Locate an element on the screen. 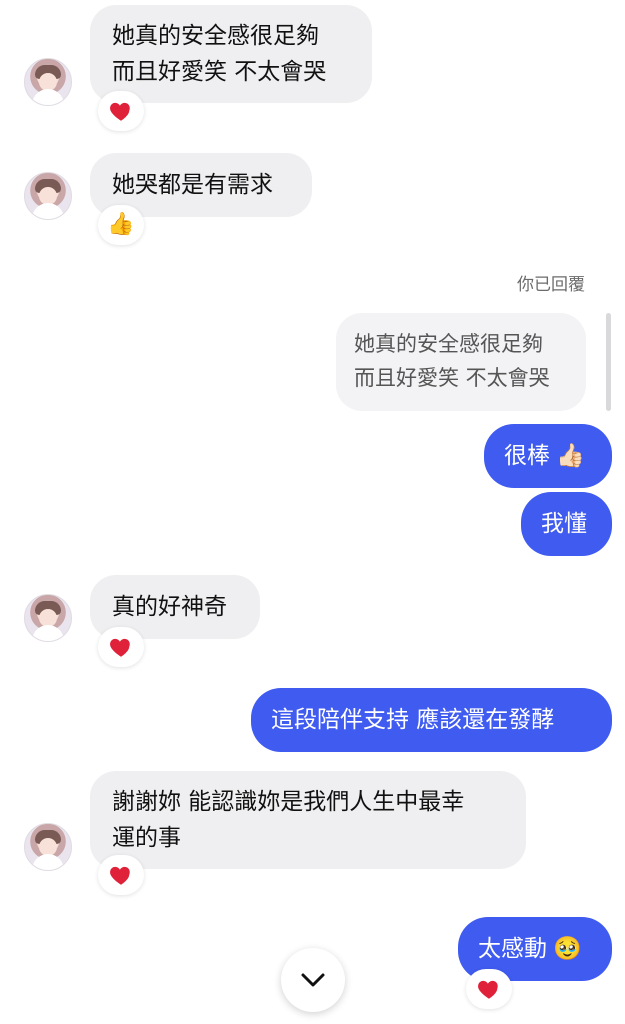 The image size is (625, 1024). scroll-to-bottom-button is located at coordinates (313, 980).